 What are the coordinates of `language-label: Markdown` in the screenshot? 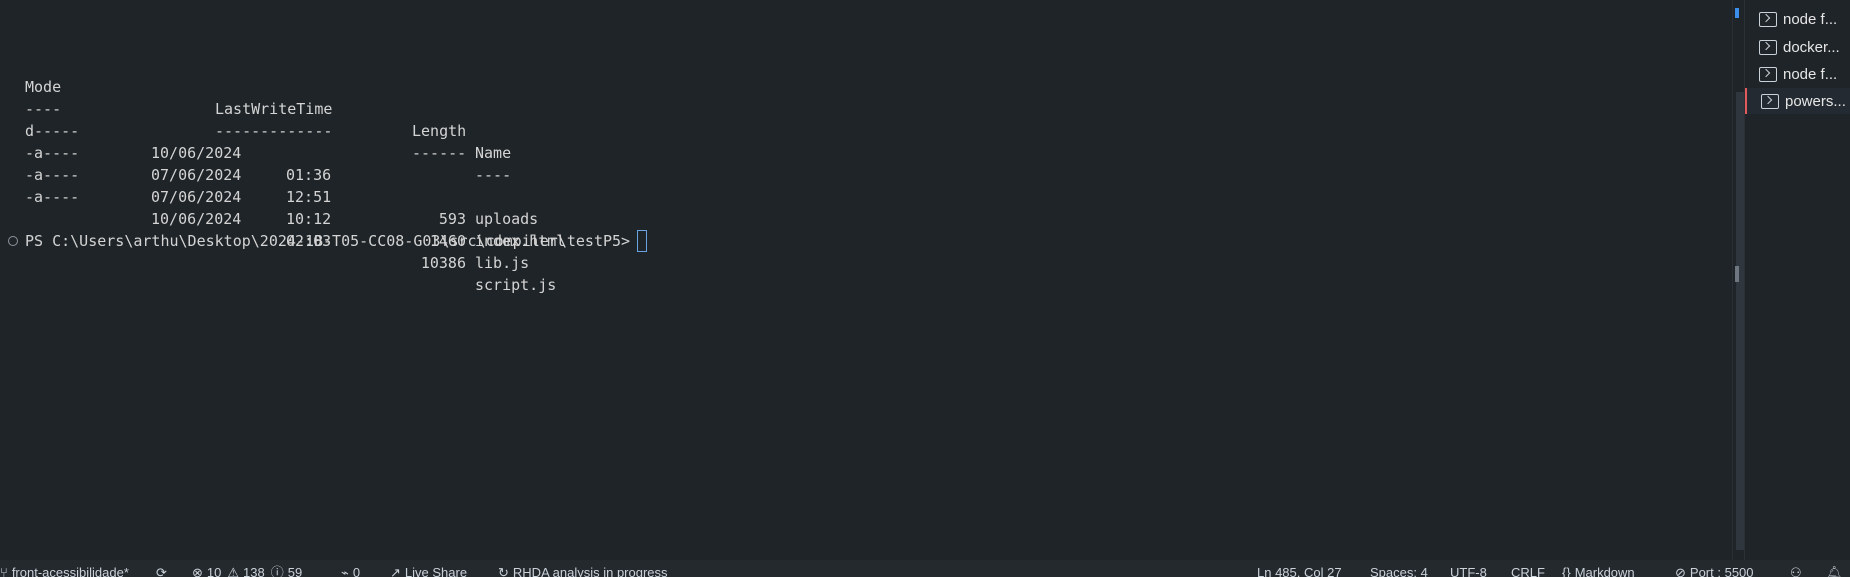 It's located at (1604, 571).